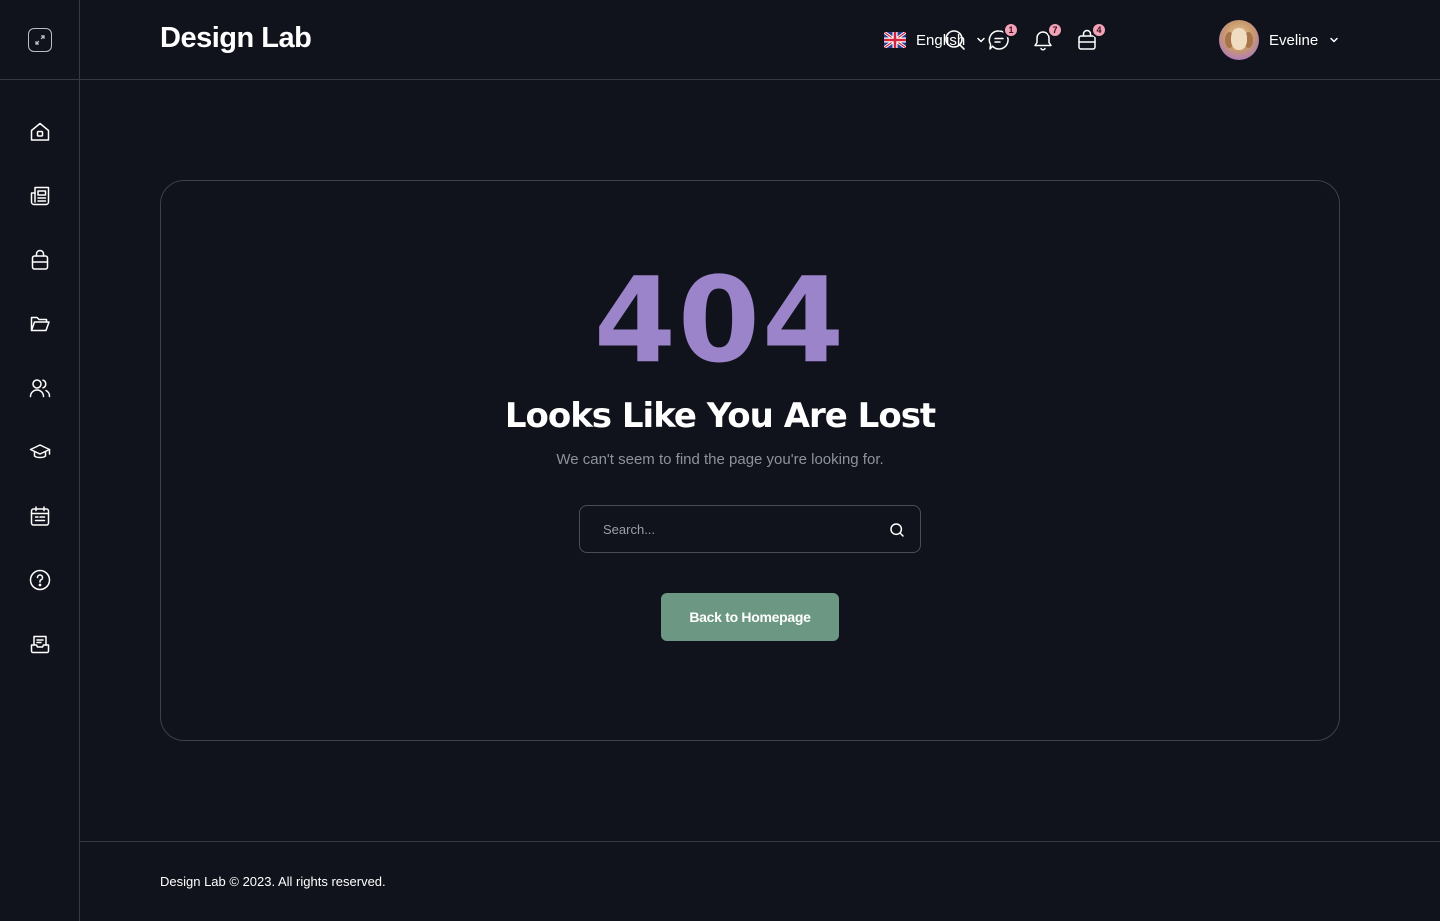 This screenshot has height=921, width=1440. I want to click on search-box, so click(750, 529).